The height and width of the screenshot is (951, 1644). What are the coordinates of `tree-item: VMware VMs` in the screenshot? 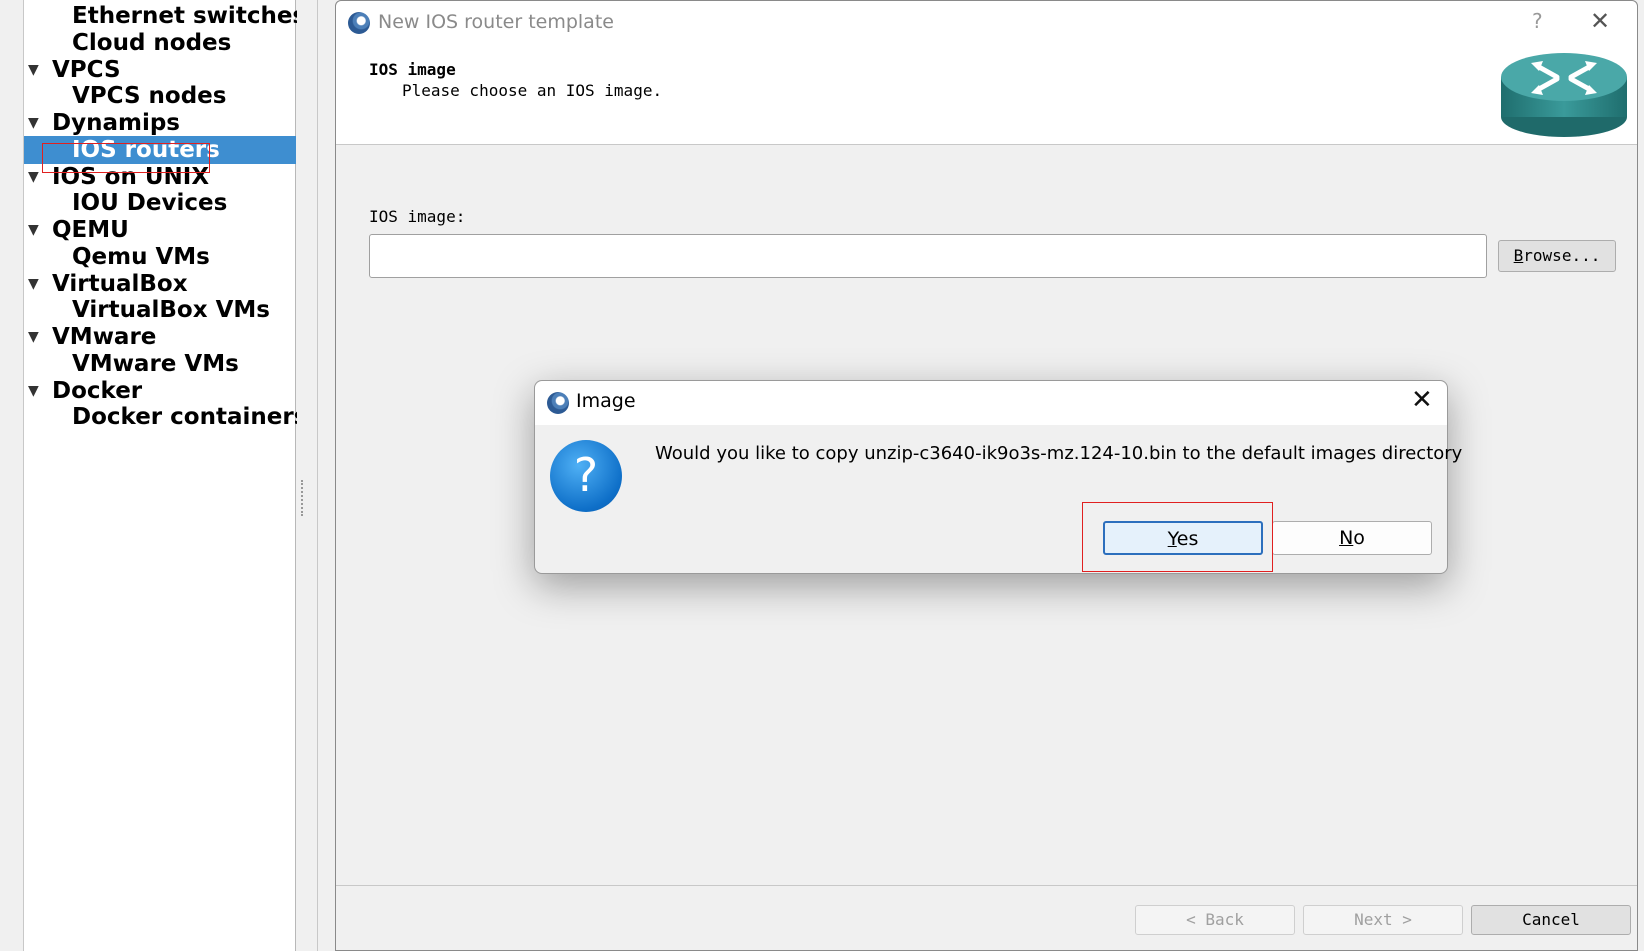 It's located at (160, 364).